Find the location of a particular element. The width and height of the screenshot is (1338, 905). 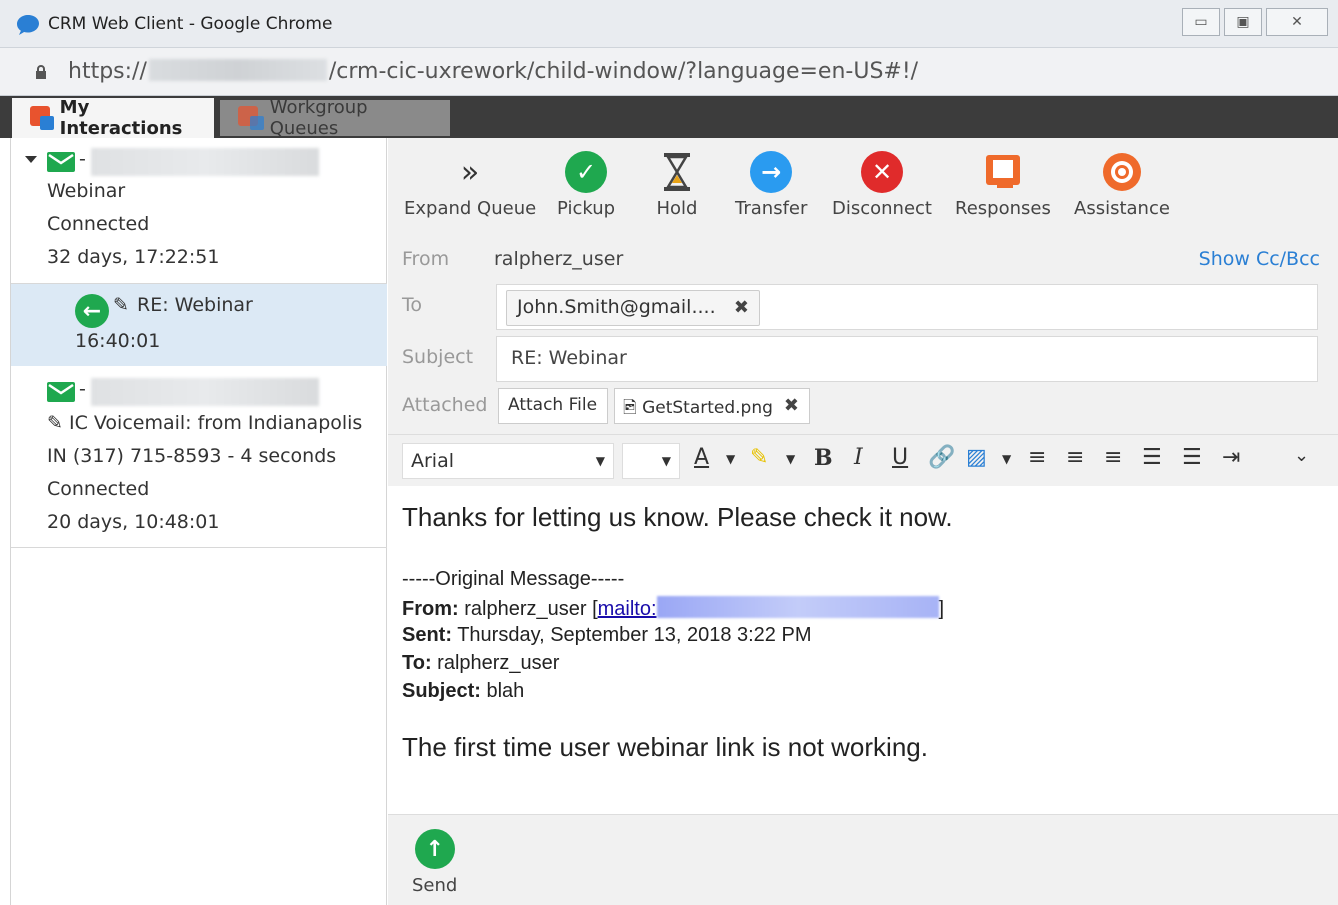

interaction-state: Connected is located at coordinates (98, 224).